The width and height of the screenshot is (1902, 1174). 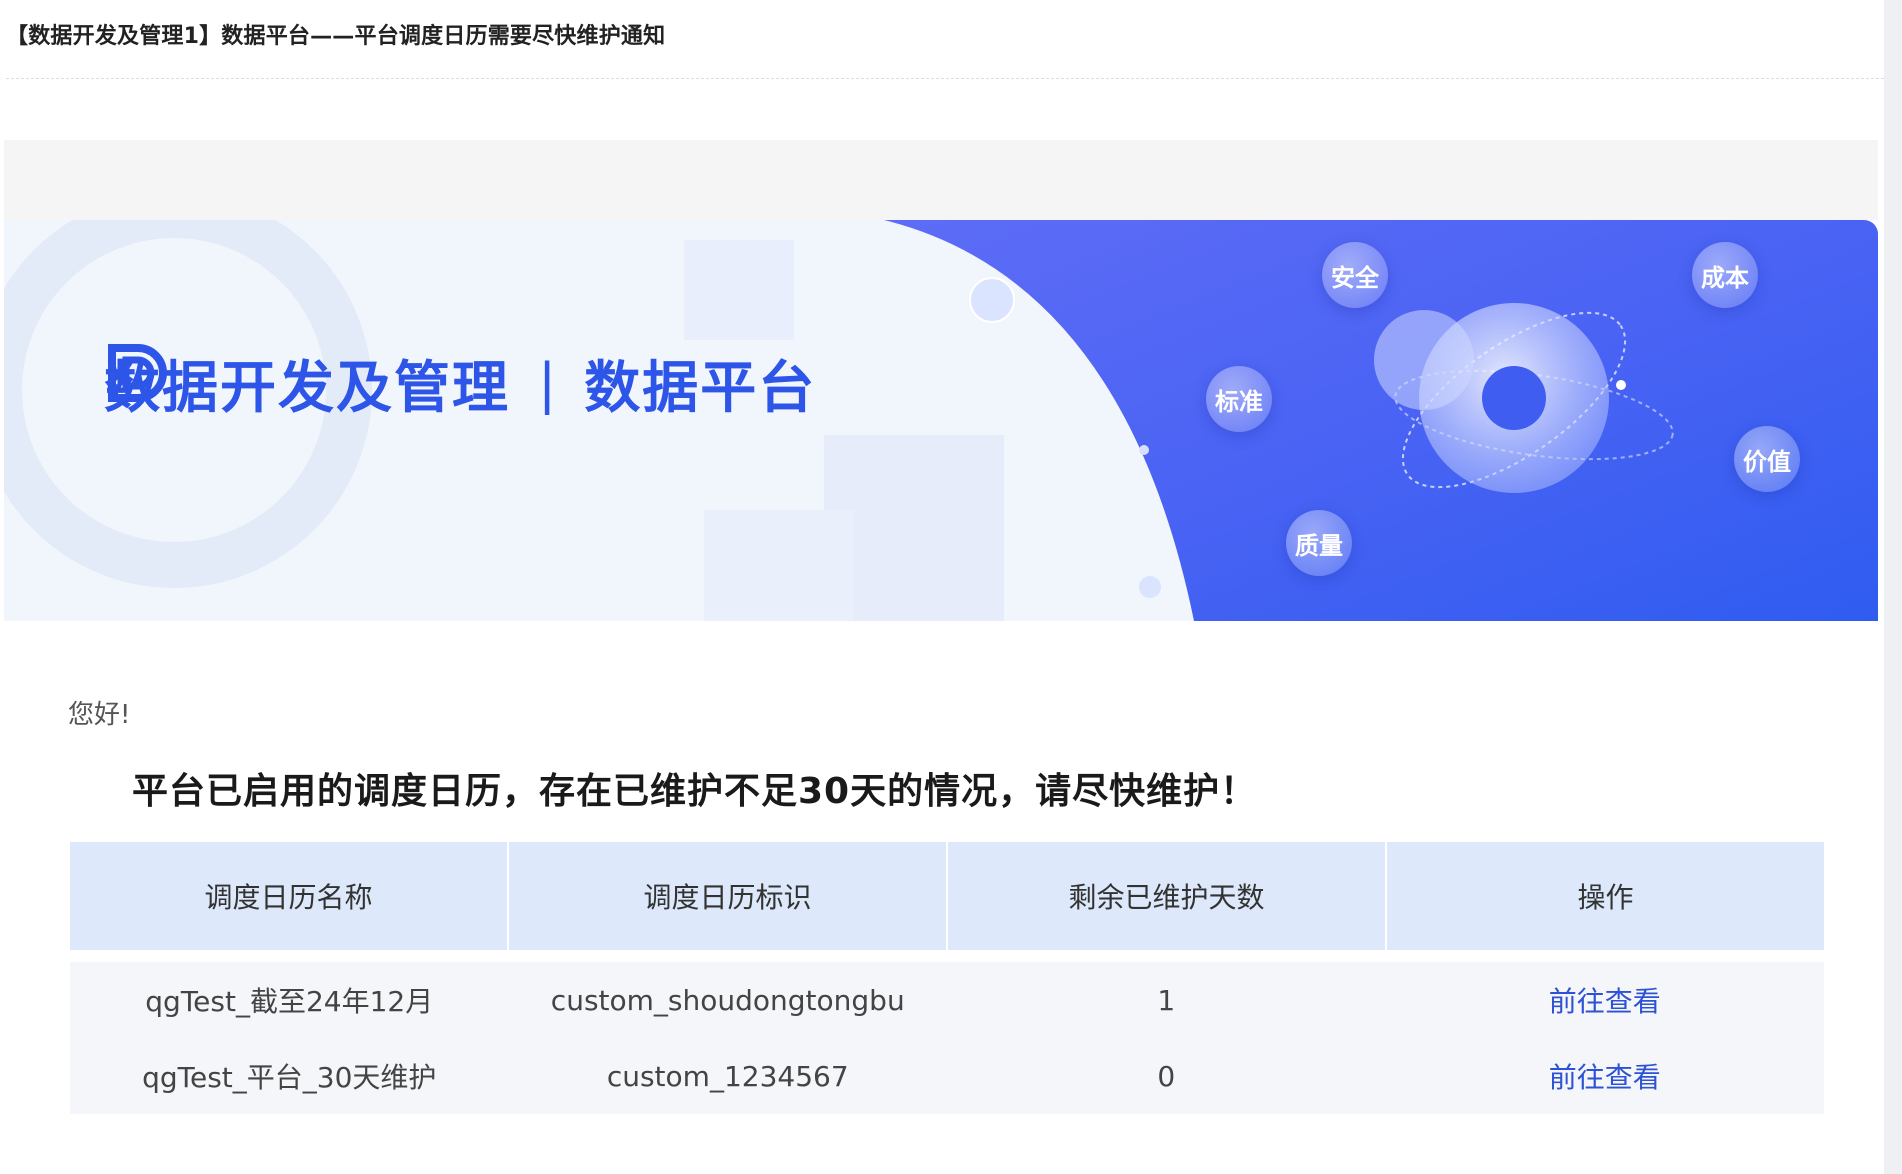 I want to click on header-action: 操作, so click(x=1605, y=897).